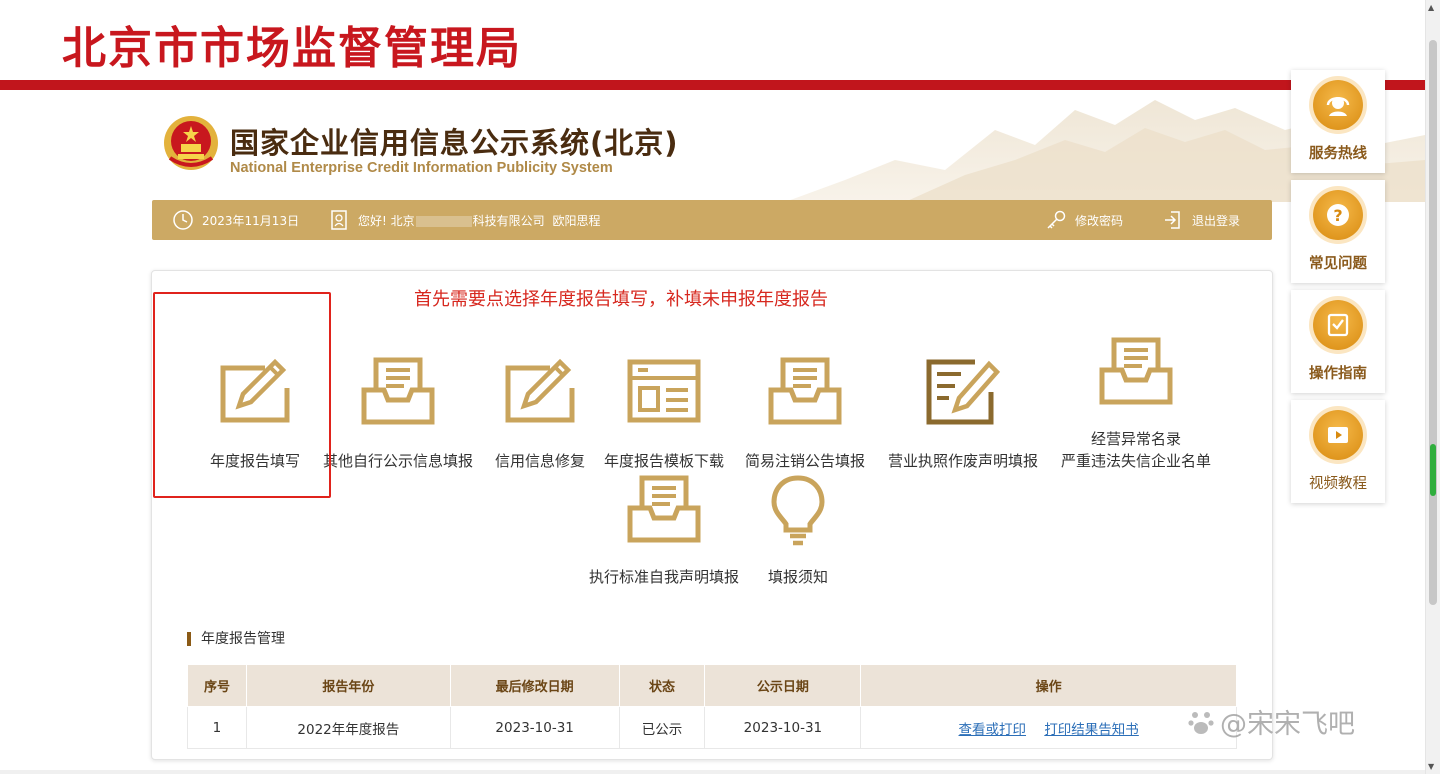  I want to click on change-password-button: 修改密码, so click(1084, 220).